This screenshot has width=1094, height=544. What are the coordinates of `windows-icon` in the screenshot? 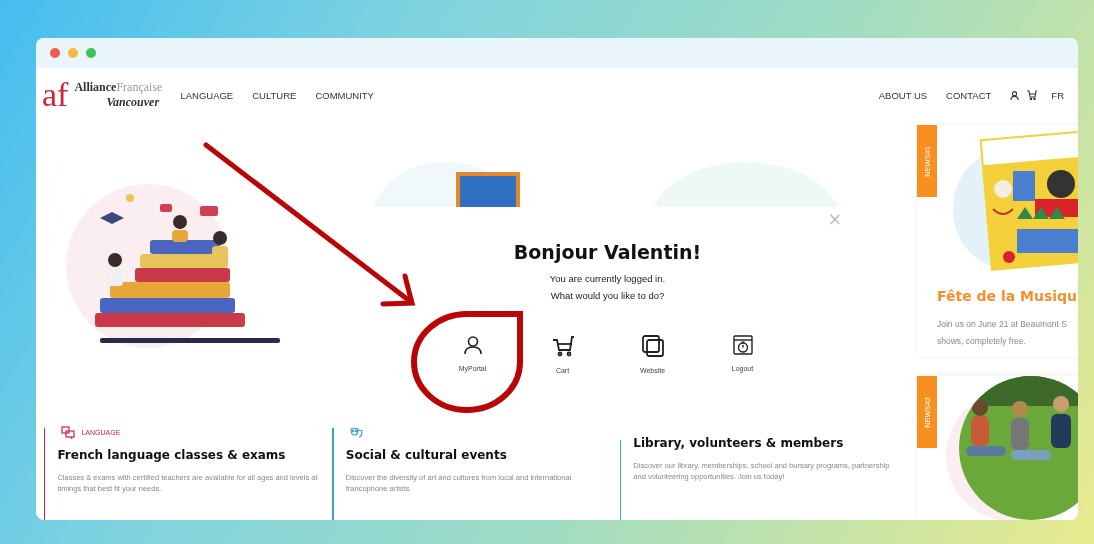 It's located at (652, 346).